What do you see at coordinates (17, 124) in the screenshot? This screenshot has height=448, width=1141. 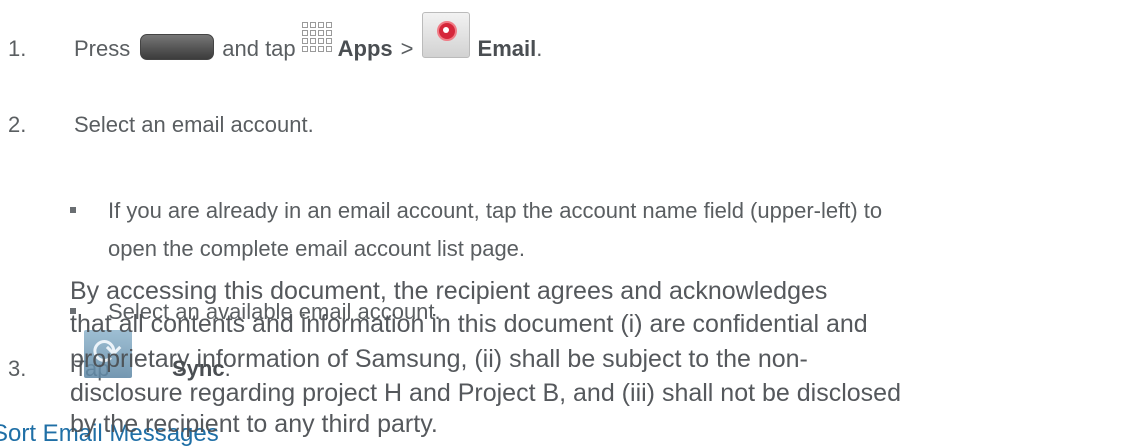 I see `step-number: 2.` at bounding box center [17, 124].